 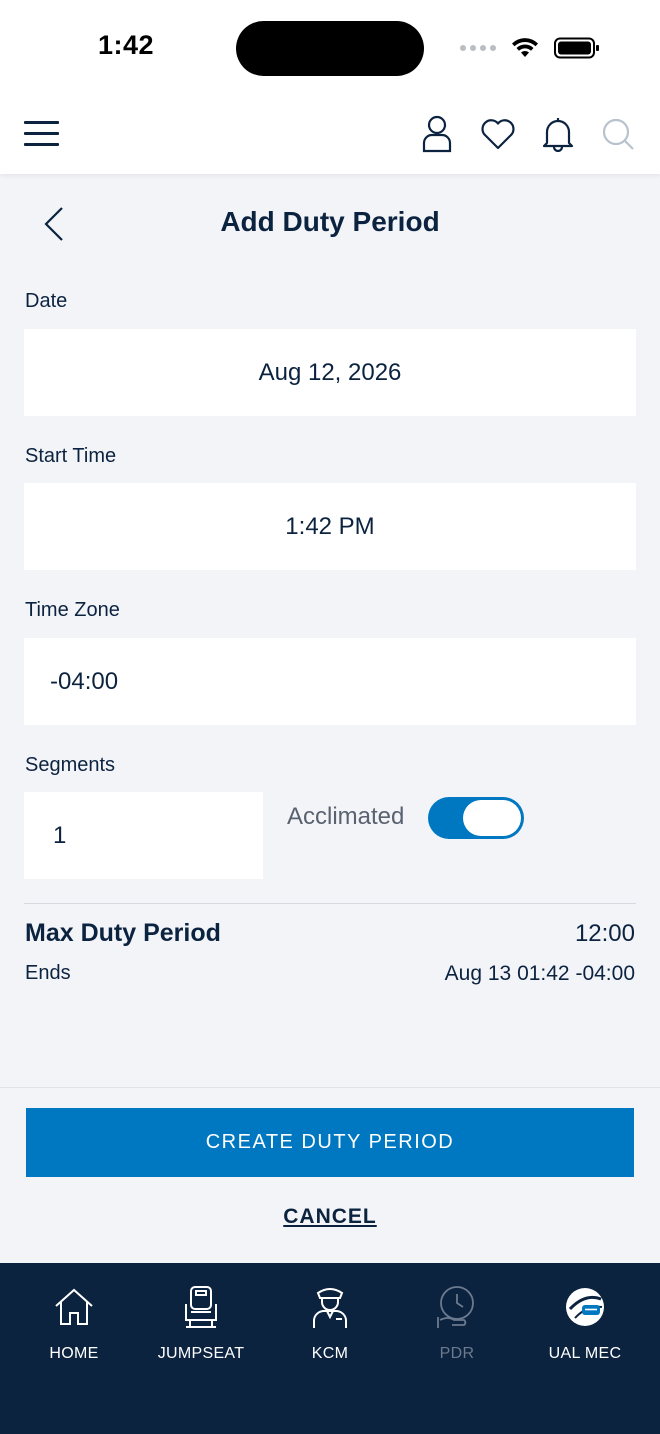 I want to click on dynamic-island, so click(x=330, y=48).